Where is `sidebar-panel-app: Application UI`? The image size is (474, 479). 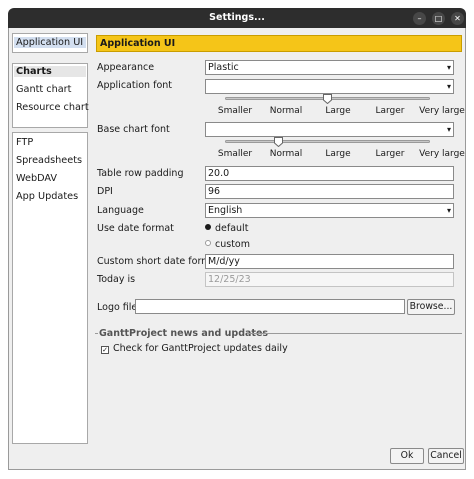 sidebar-panel-app: Application UI is located at coordinates (50, 43).